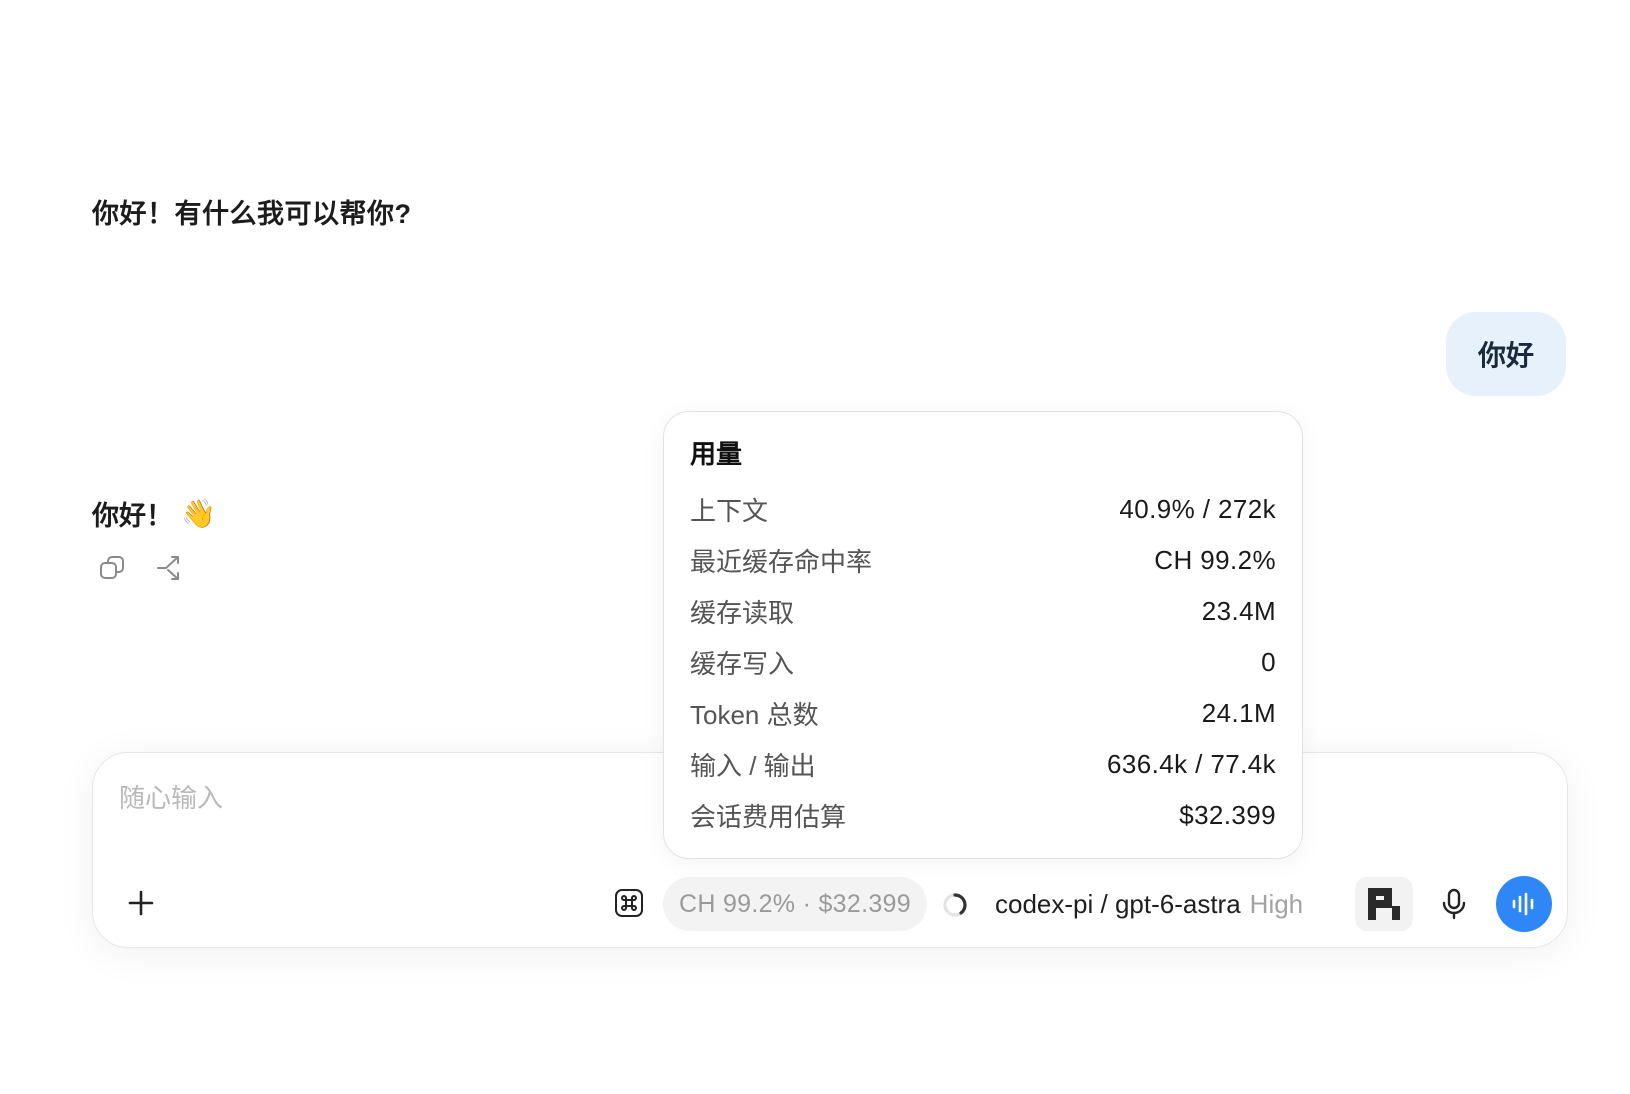 This screenshot has height=1094, width=1630. Describe the element at coordinates (1215, 560) in the screenshot. I see `usage-value: CH 99.2%` at that location.